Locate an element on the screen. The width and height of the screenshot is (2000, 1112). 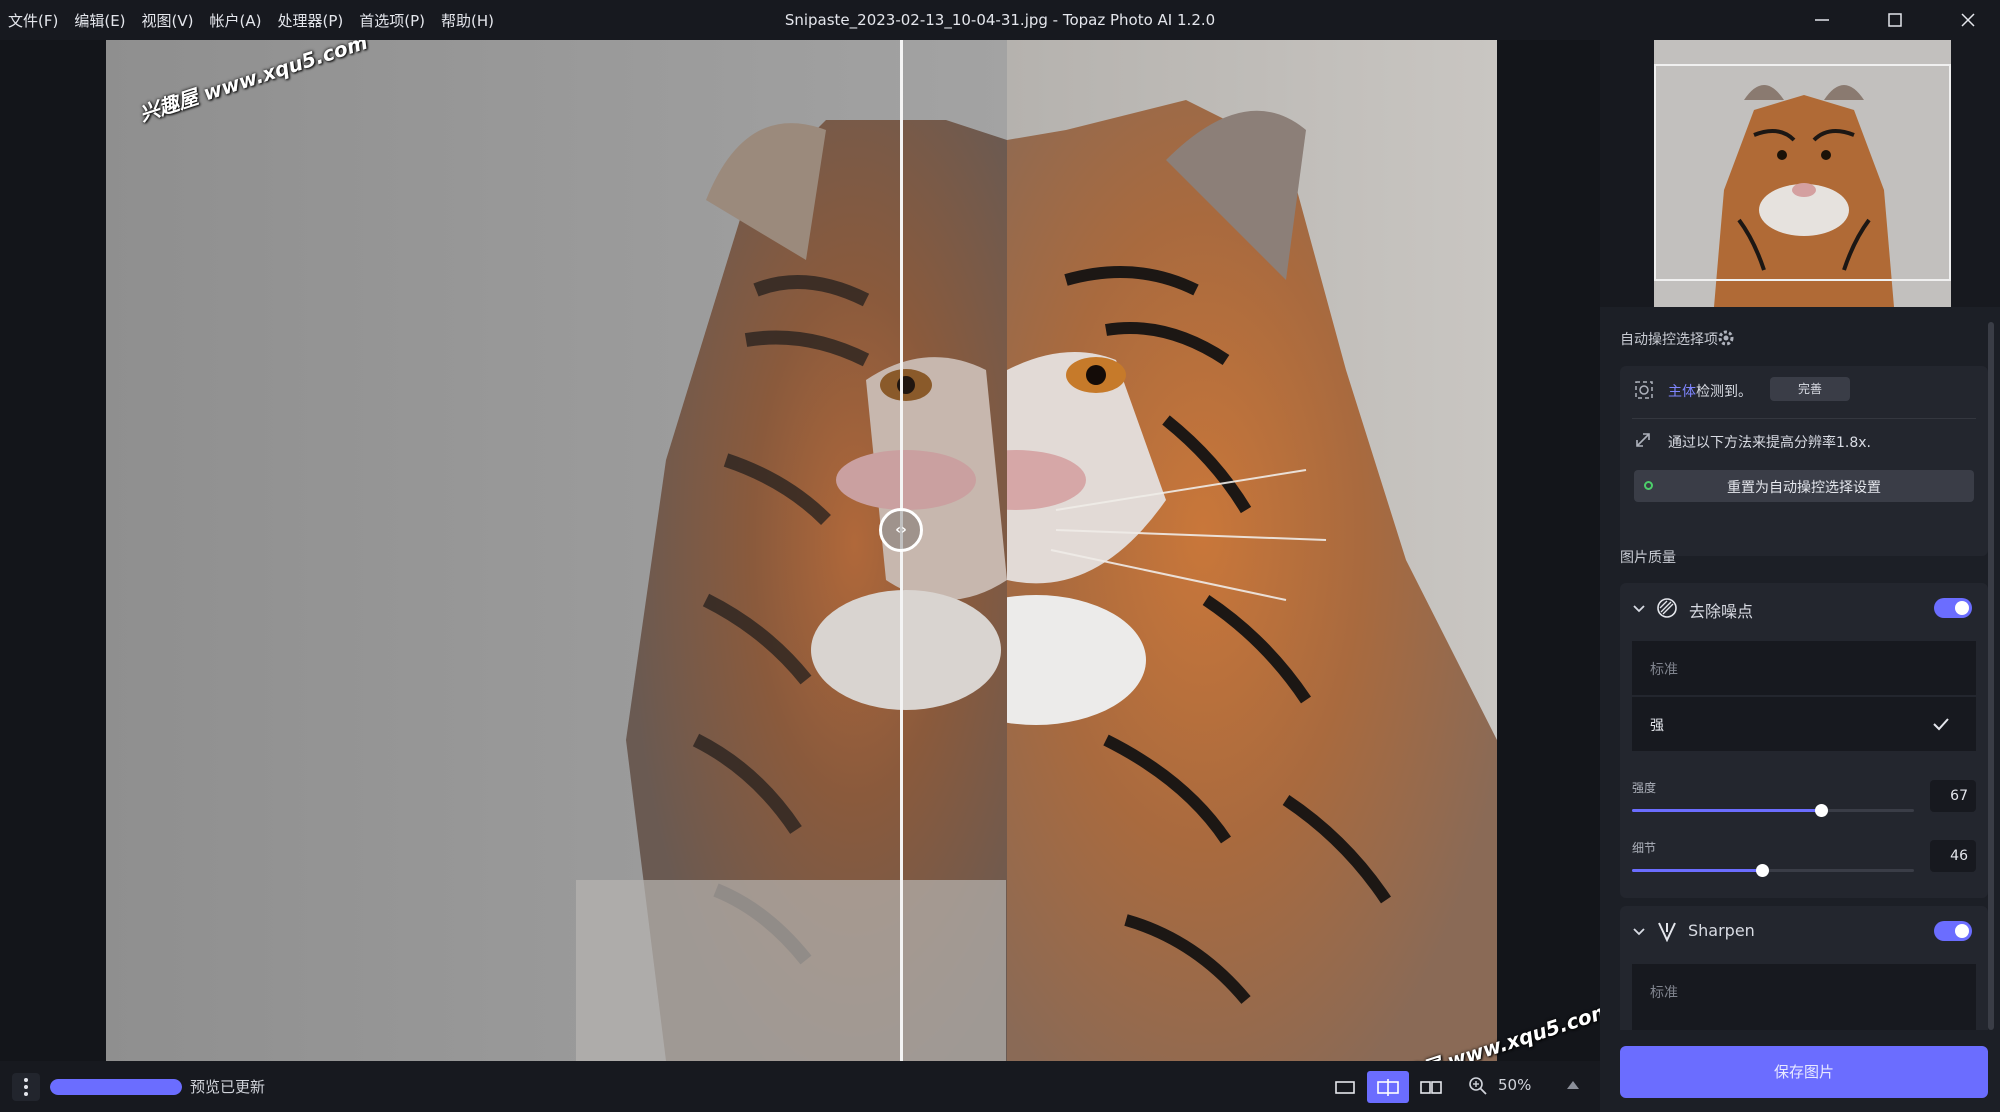
reset-autopilot-label: 重置为自动操控选择设置 is located at coordinates (1804, 488).